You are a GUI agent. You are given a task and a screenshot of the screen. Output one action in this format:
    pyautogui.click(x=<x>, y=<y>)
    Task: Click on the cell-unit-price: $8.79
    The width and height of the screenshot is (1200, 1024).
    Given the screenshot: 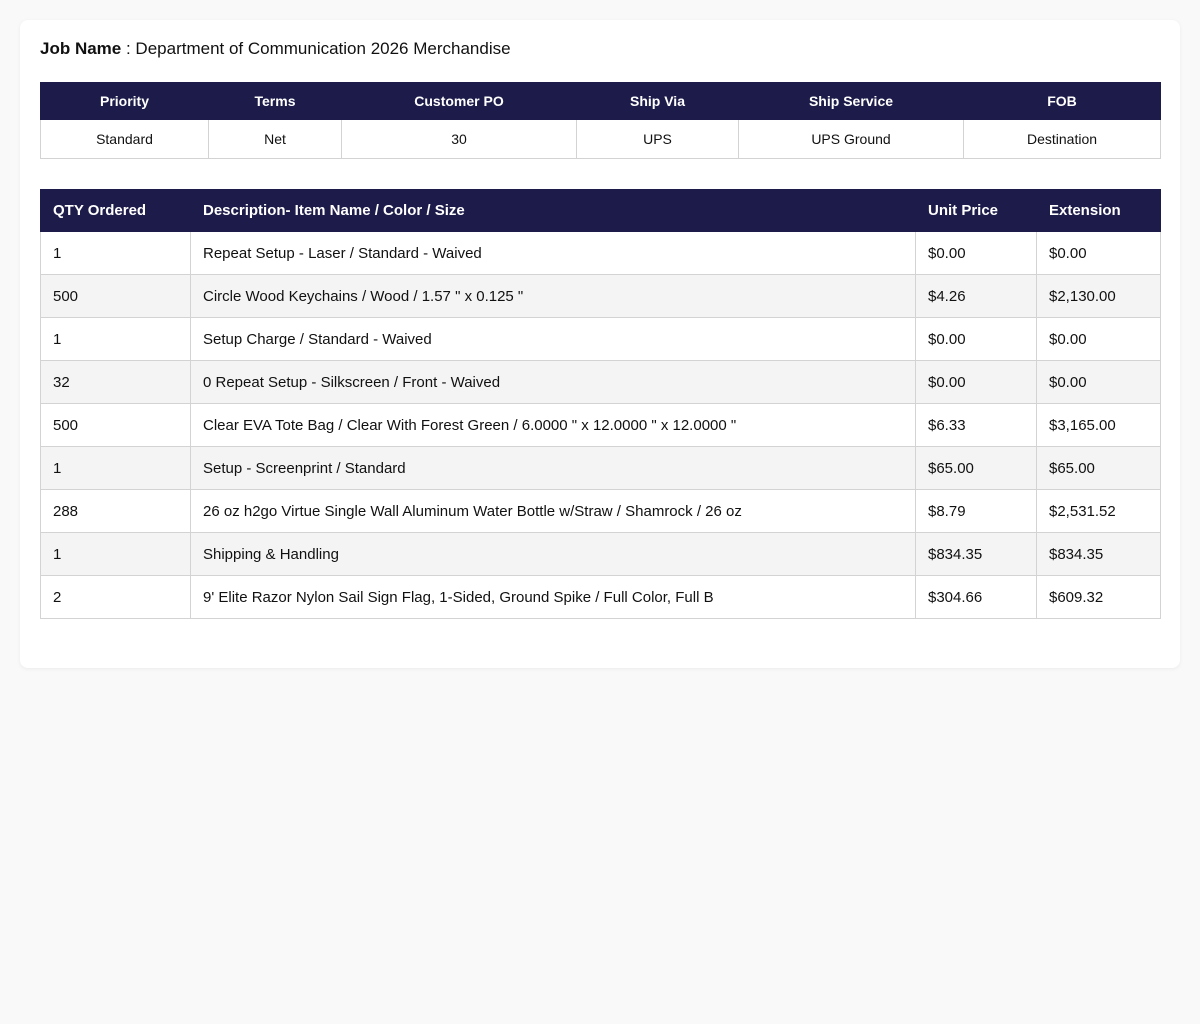 What is the action you would take?
    pyautogui.click(x=976, y=511)
    